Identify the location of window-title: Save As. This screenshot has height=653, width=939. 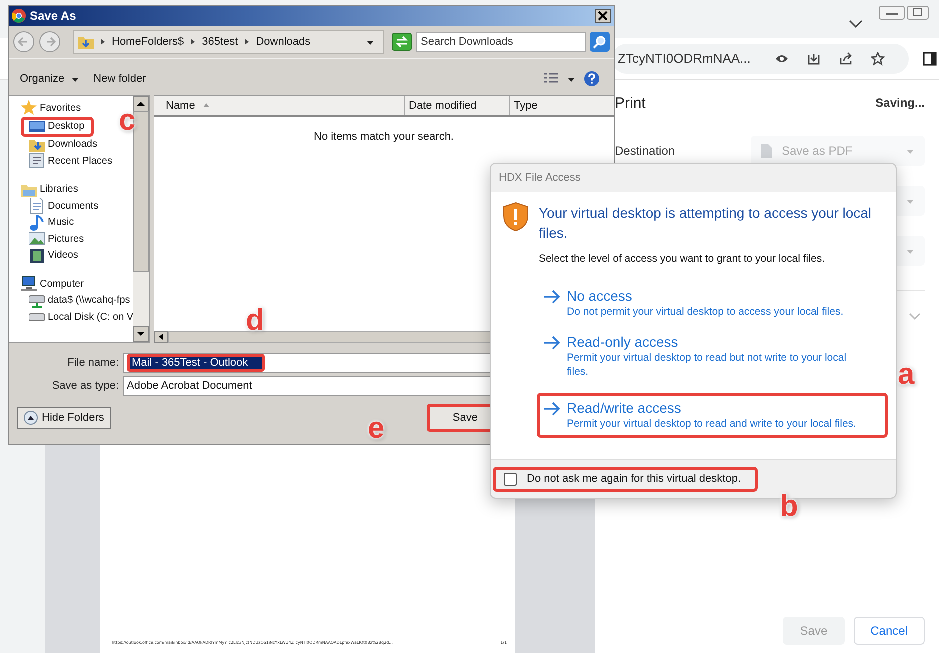
(53, 16).